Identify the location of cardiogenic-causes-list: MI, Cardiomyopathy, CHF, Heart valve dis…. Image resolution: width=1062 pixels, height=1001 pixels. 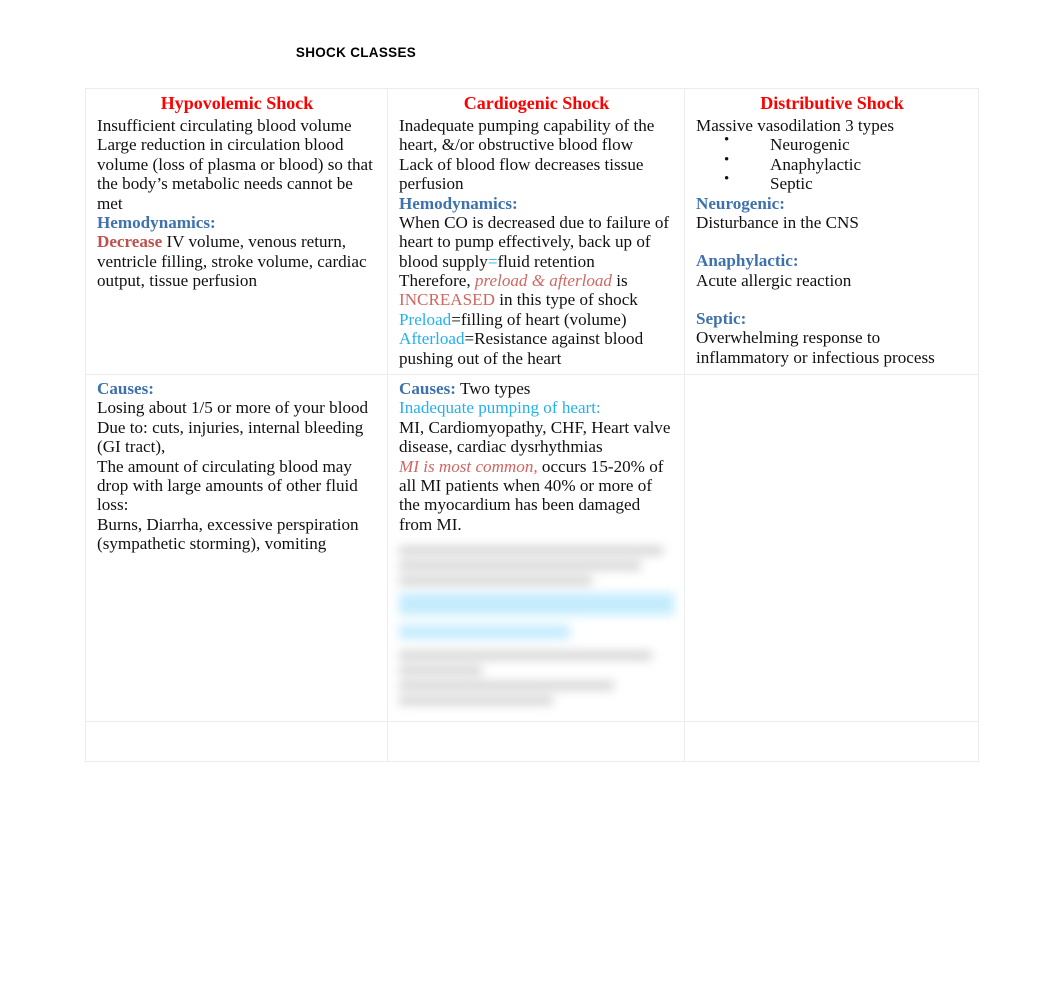
(535, 437).